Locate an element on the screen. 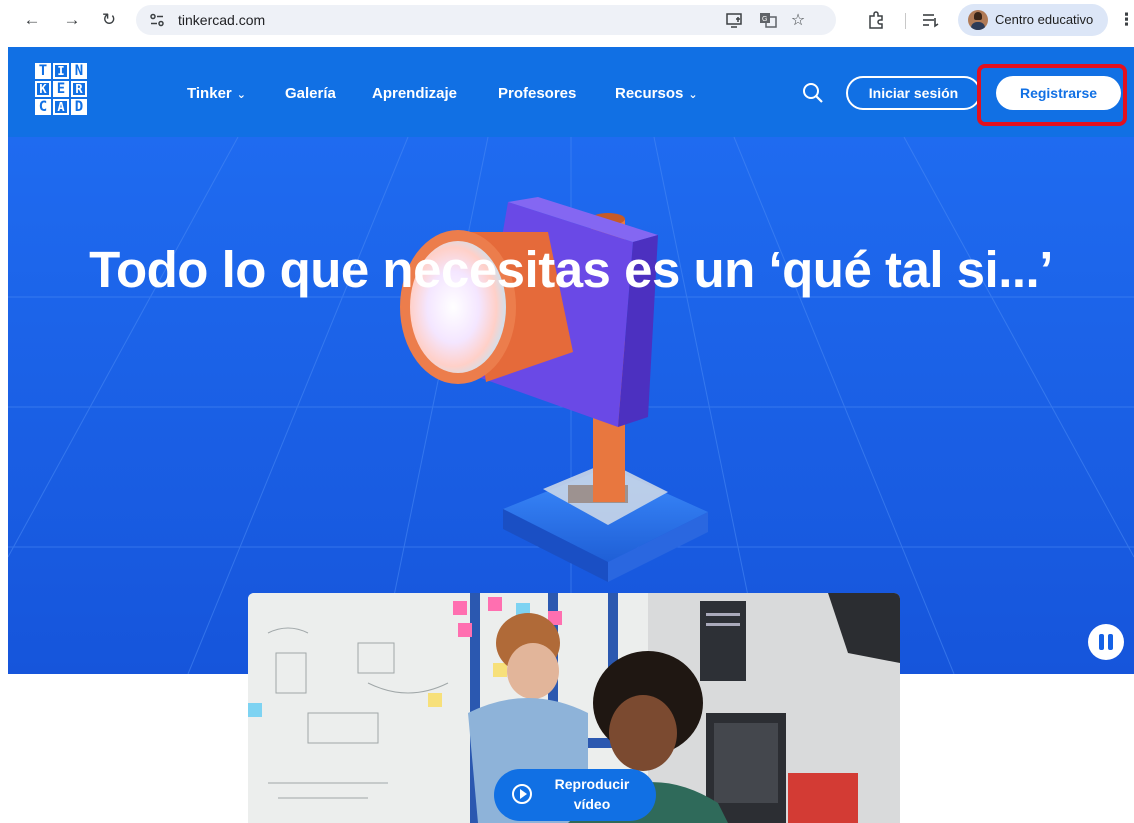 The height and width of the screenshot is (823, 1134). nav-item-tinker: Tinker ⌄ is located at coordinates (216, 93).